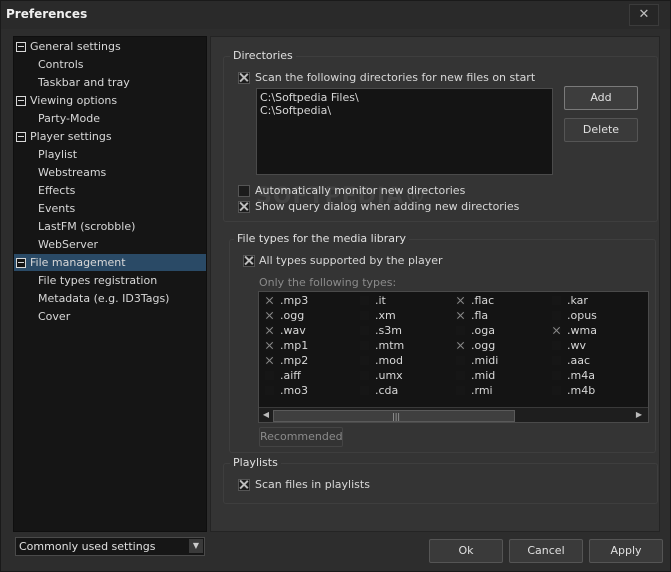  What do you see at coordinates (110, 154) in the screenshot?
I see `sidebar-item-playlist: Playlist` at bounding box center [110, 154].